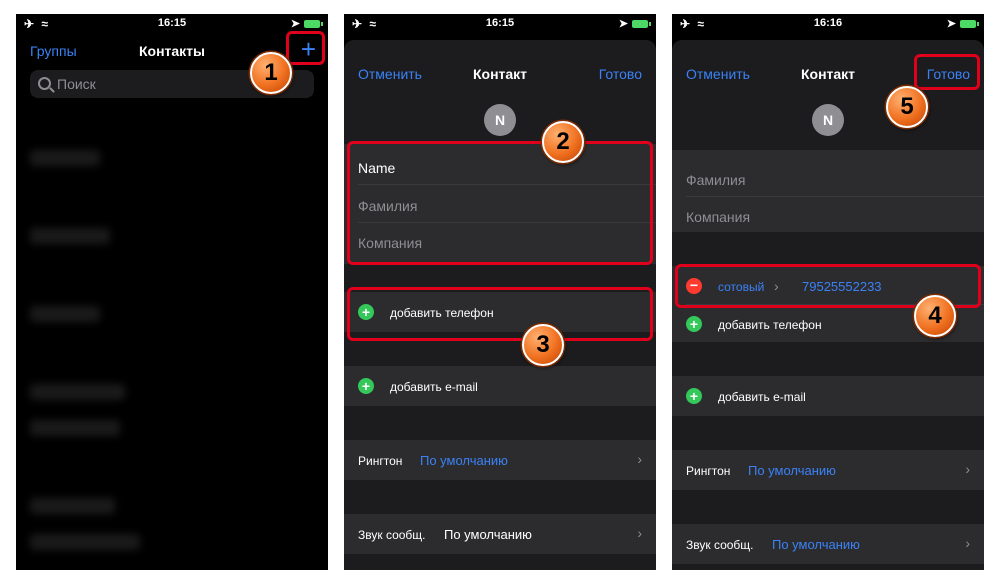 Image resolution: width=1000 pixels, height=585 pixels. What do you see at coordinates (718, 217) in the screenshot?
I see `company-field: Компания` at bounding box center [718, 217].